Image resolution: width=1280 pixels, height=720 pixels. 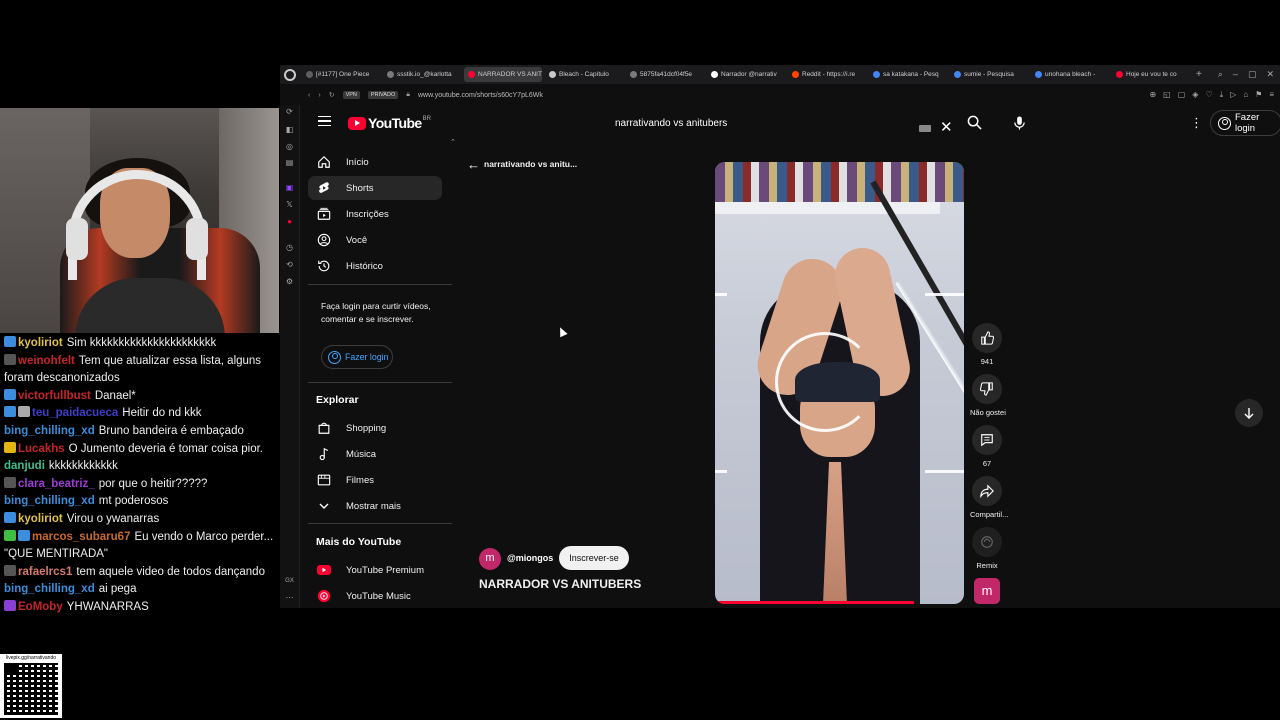 I want to click on search-icon, so click(x=974, y=122).